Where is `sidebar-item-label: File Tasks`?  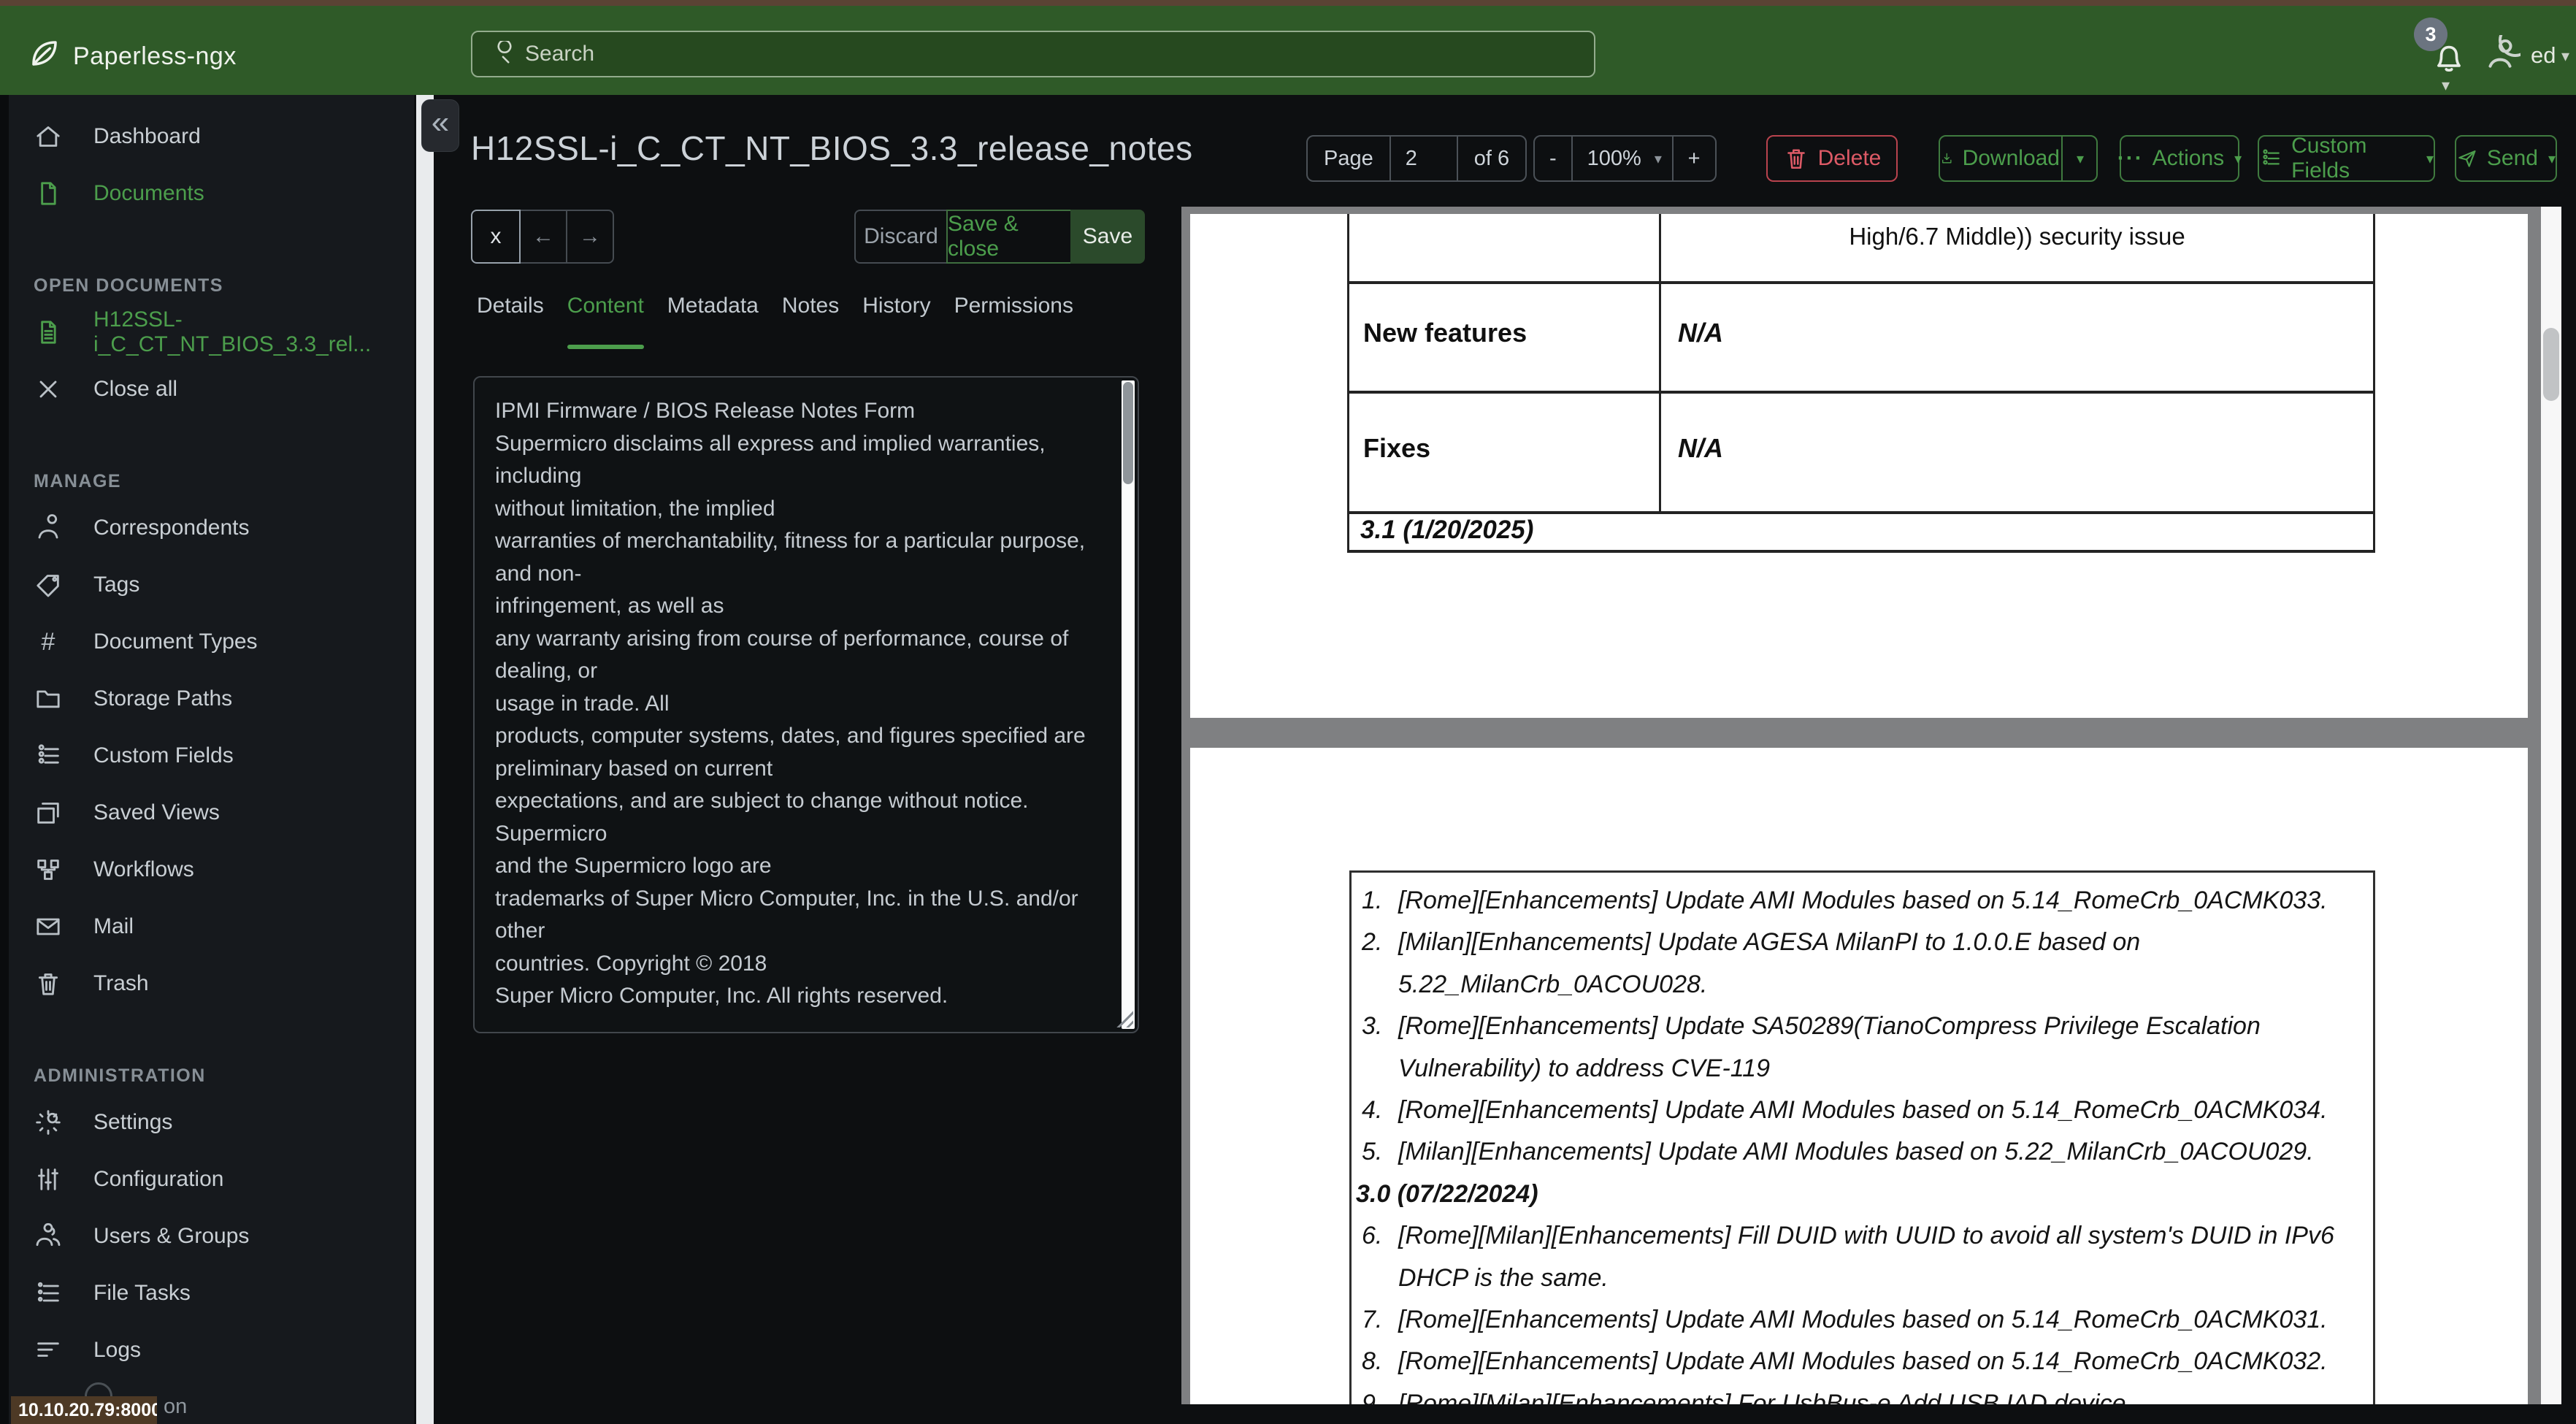 sidebar-item-label: File Tasks is located at coordinates (142, 1293).